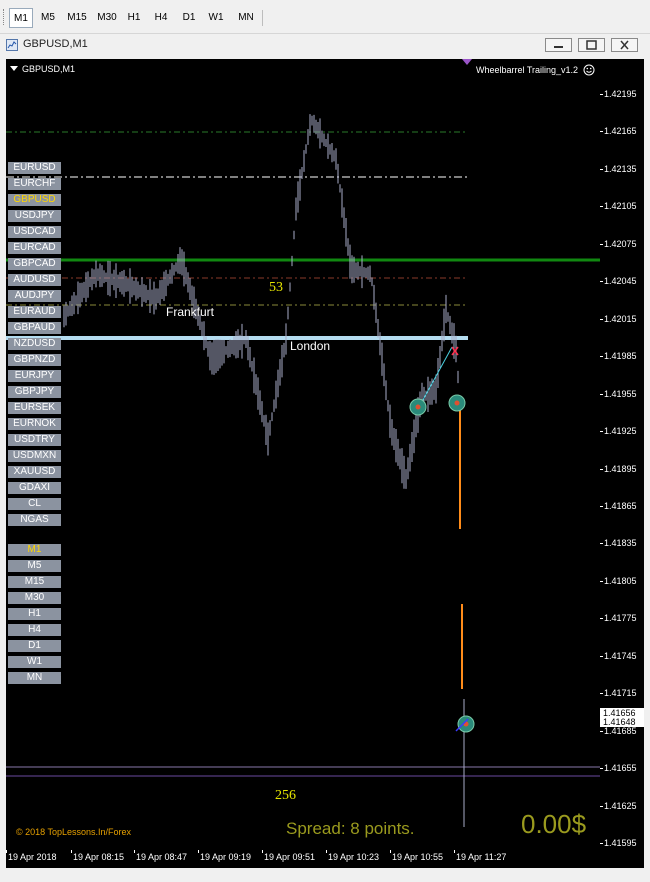 The image size is (650, 882). I want to click on toolbar-grip, so click(5, 17).